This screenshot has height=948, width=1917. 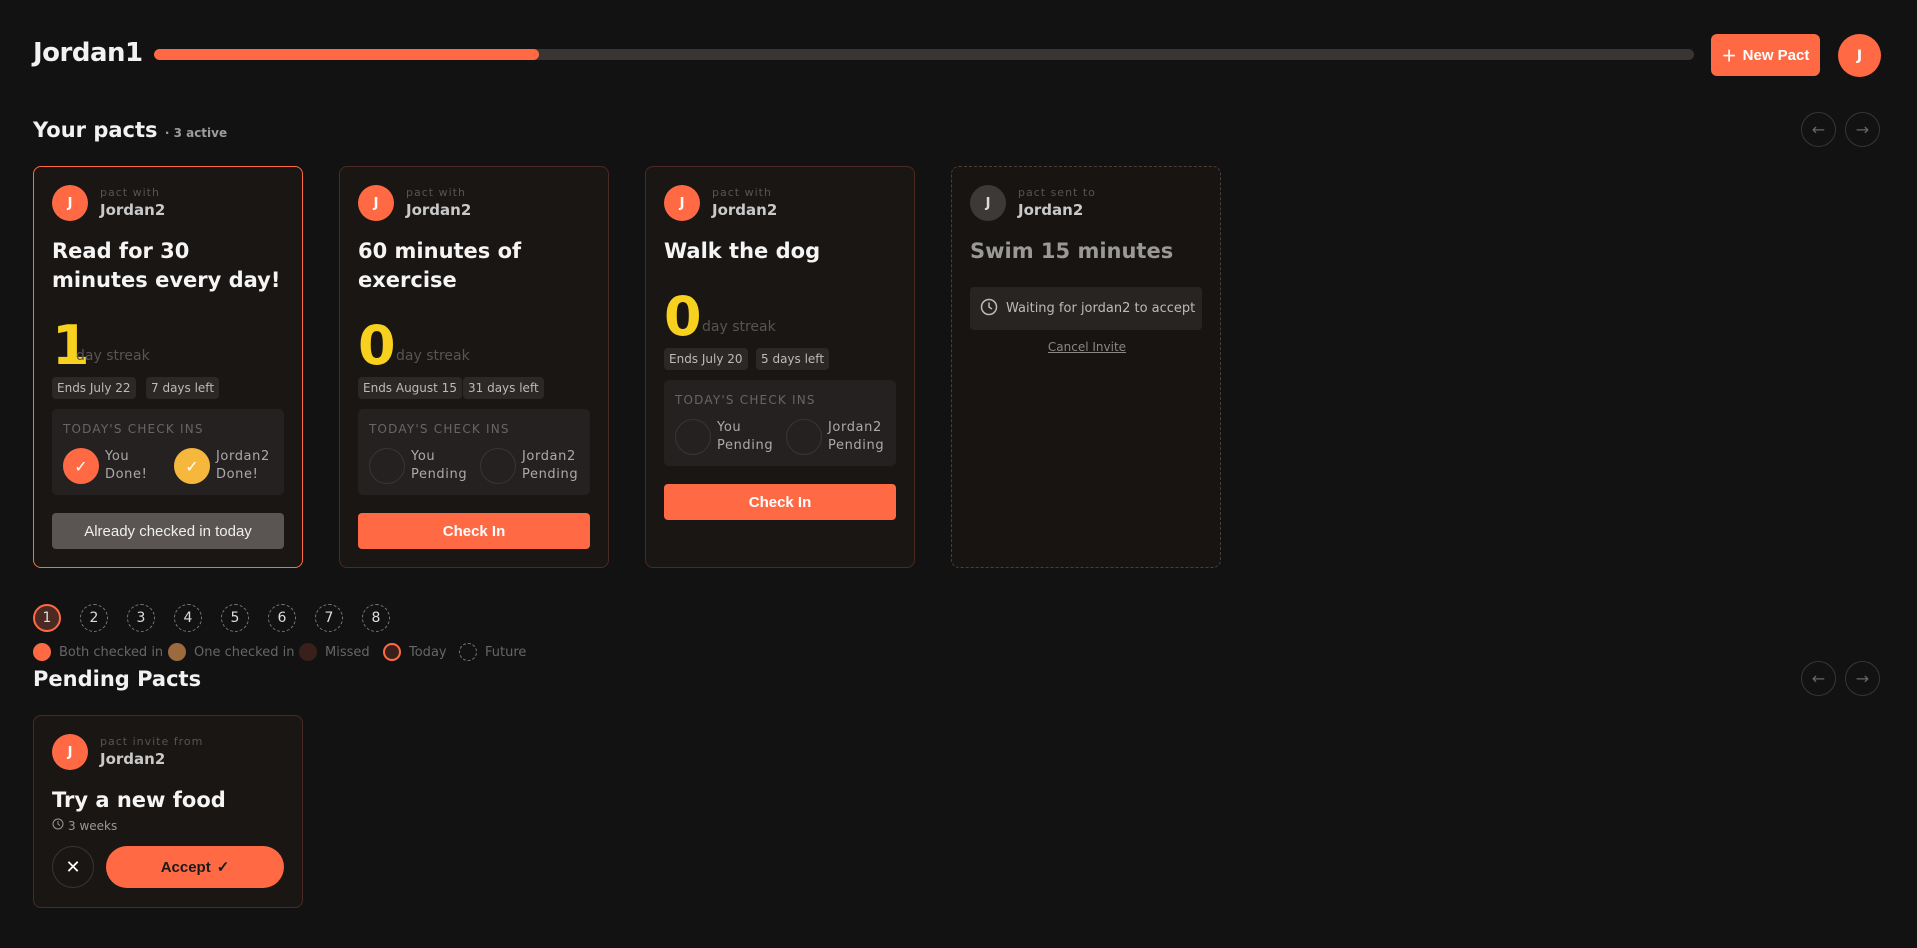 I want to click on you-checkin-status: ✓, so click(x=81, y=466).